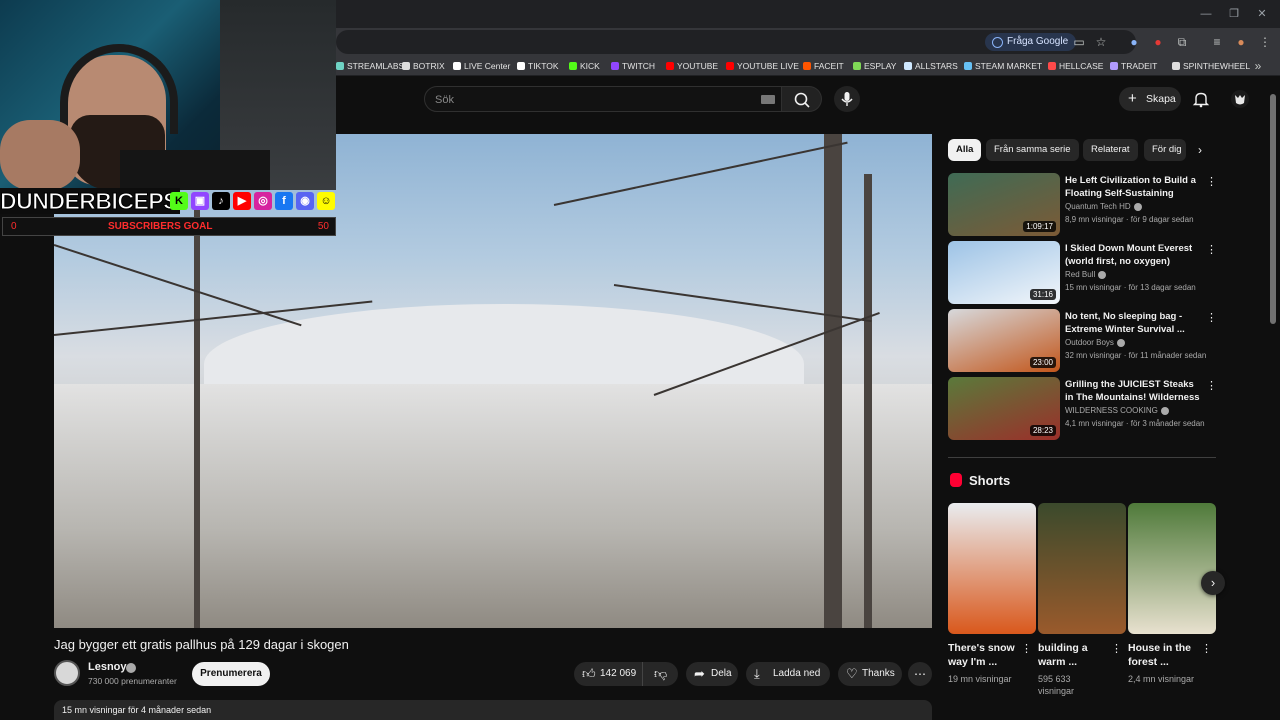  Describe the element at coordinates (1265, 42) in the screenshot. I see `menu-kebab-icon: ⋮` at that location.